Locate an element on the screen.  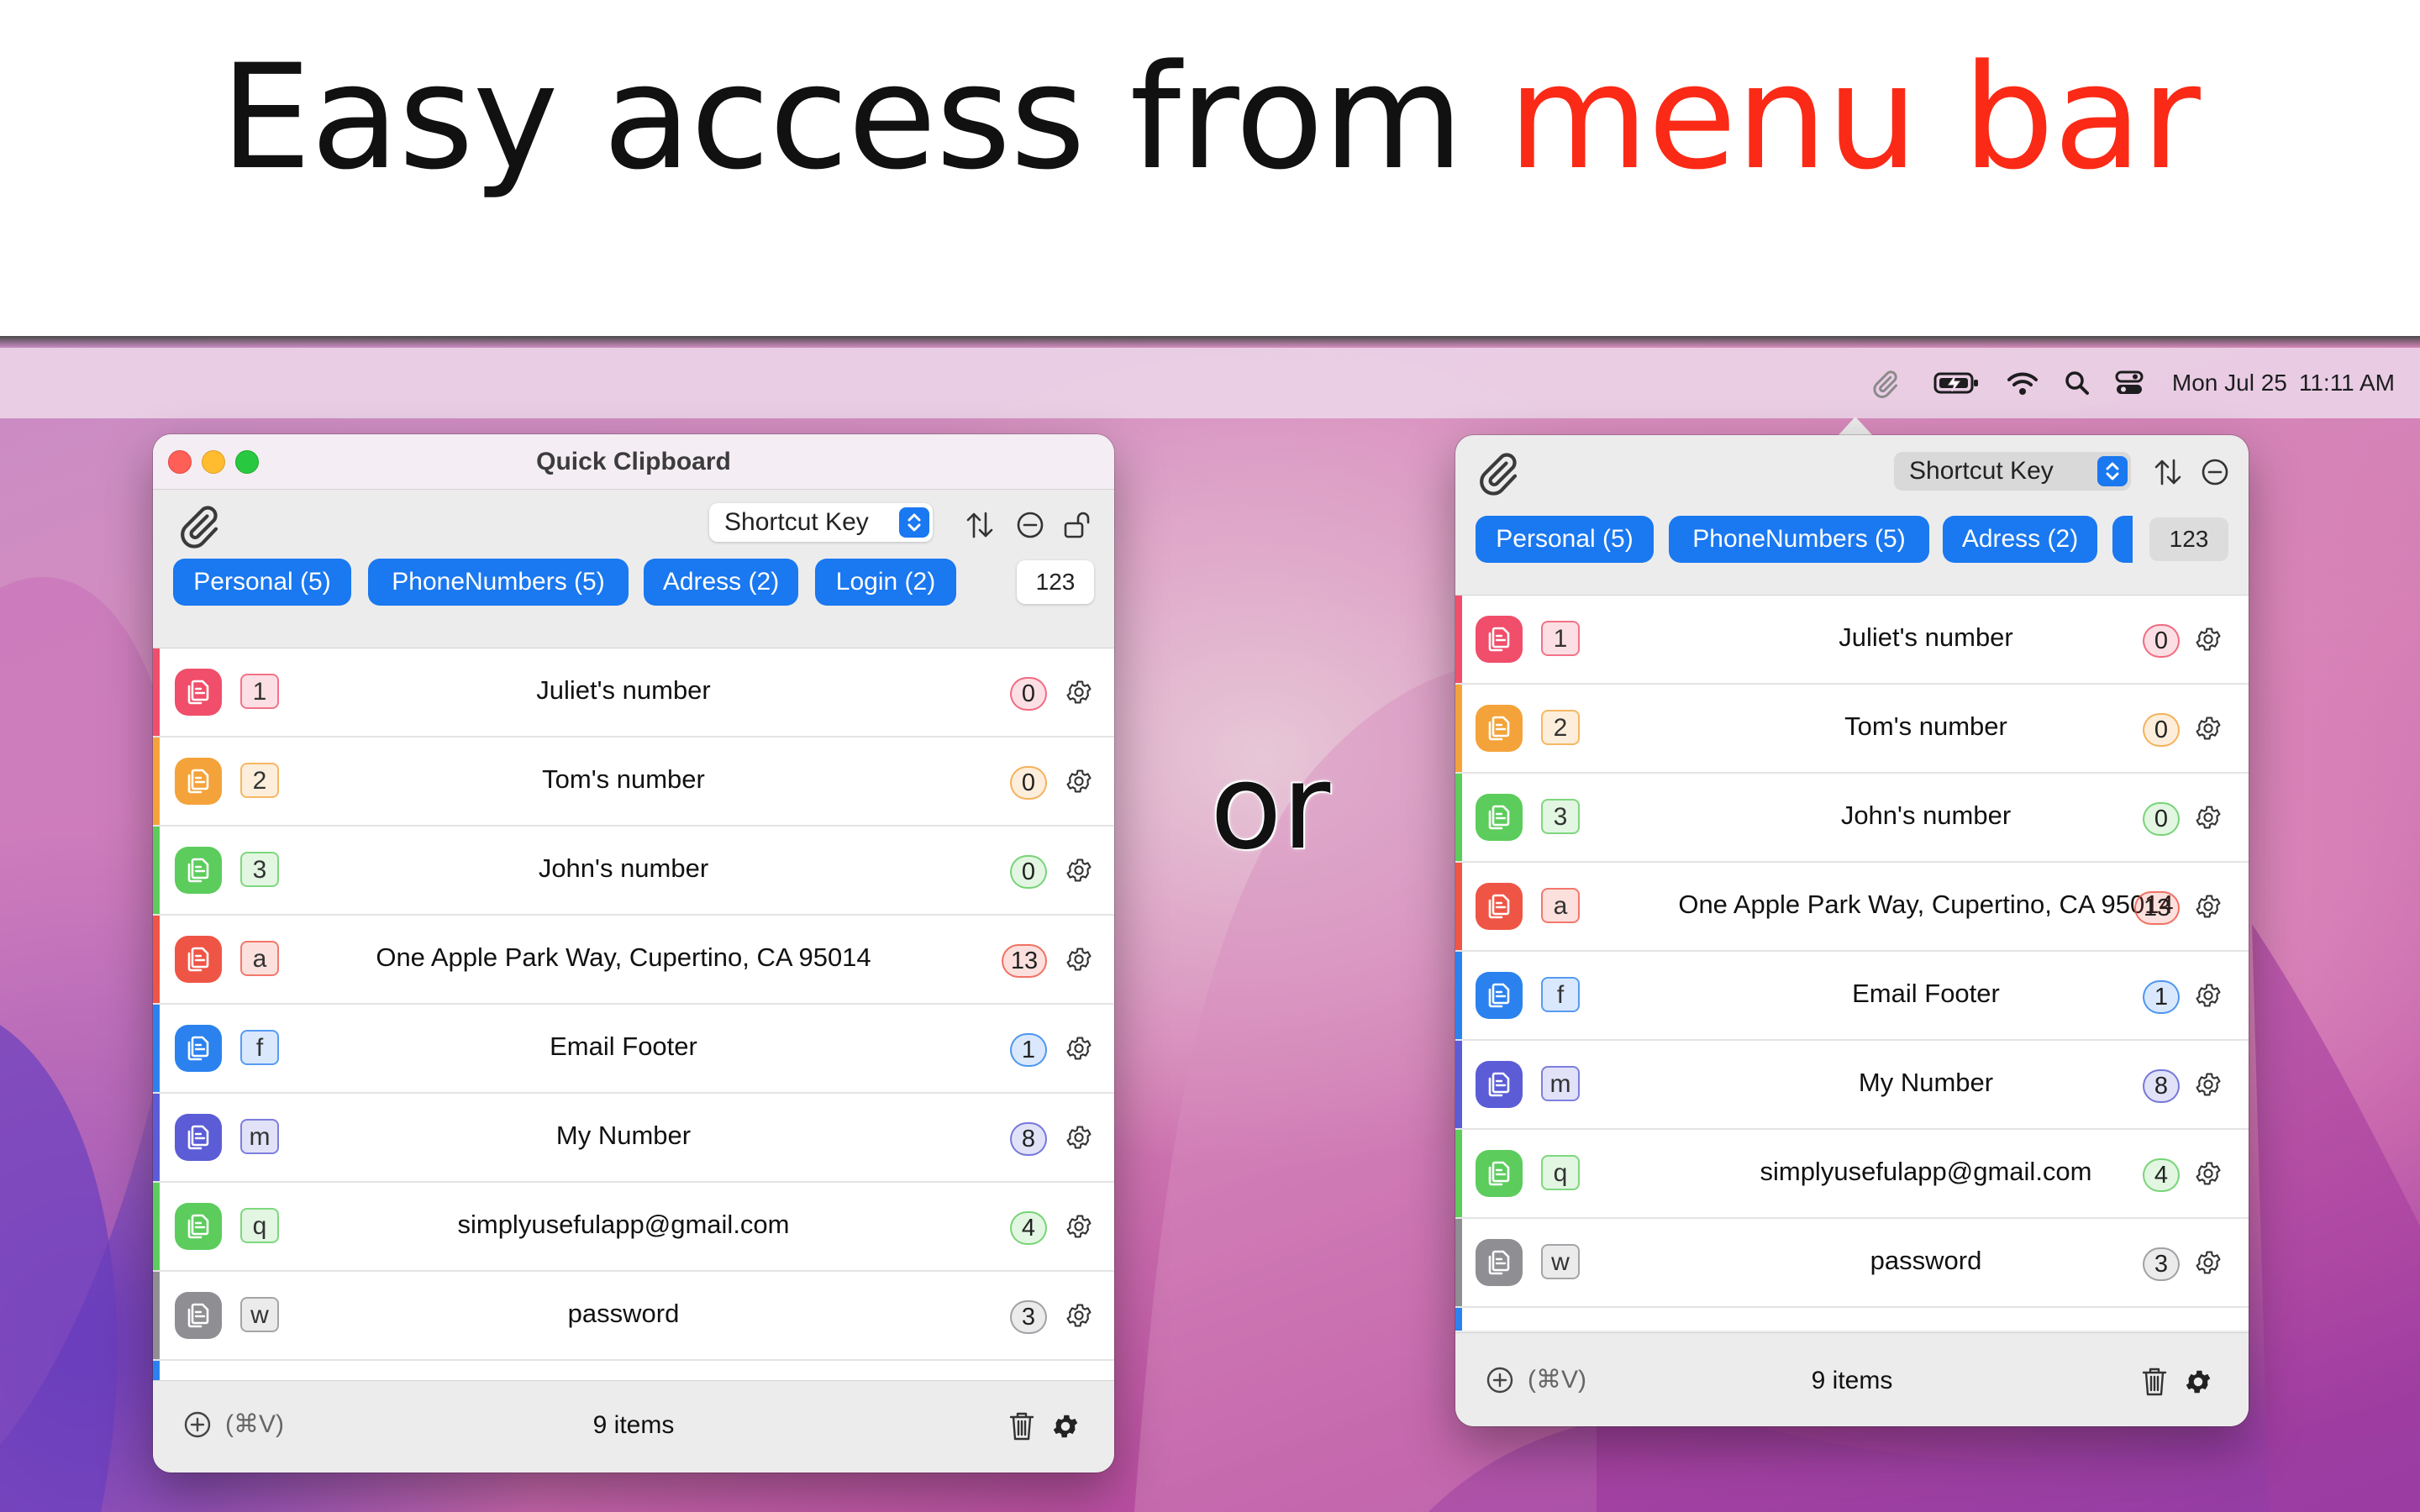
battery-charging-icon is located at coordinates (1957, 383).